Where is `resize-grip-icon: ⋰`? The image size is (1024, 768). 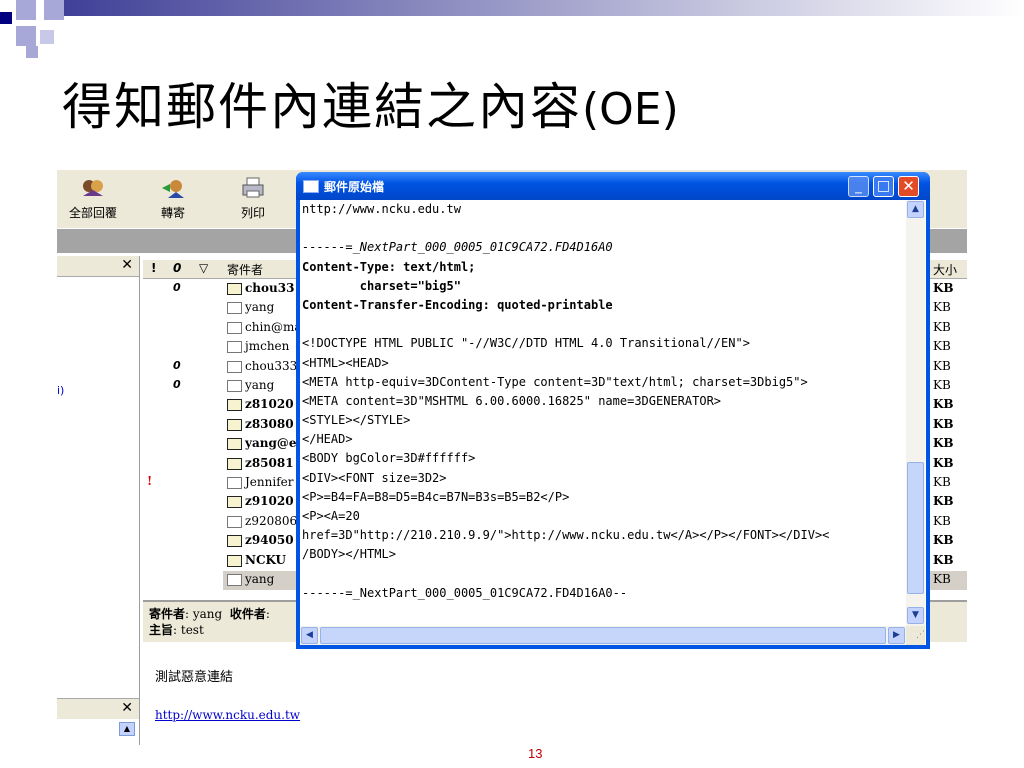
resize-grip-icon: ⋰ is located at coordinates (915, 635).